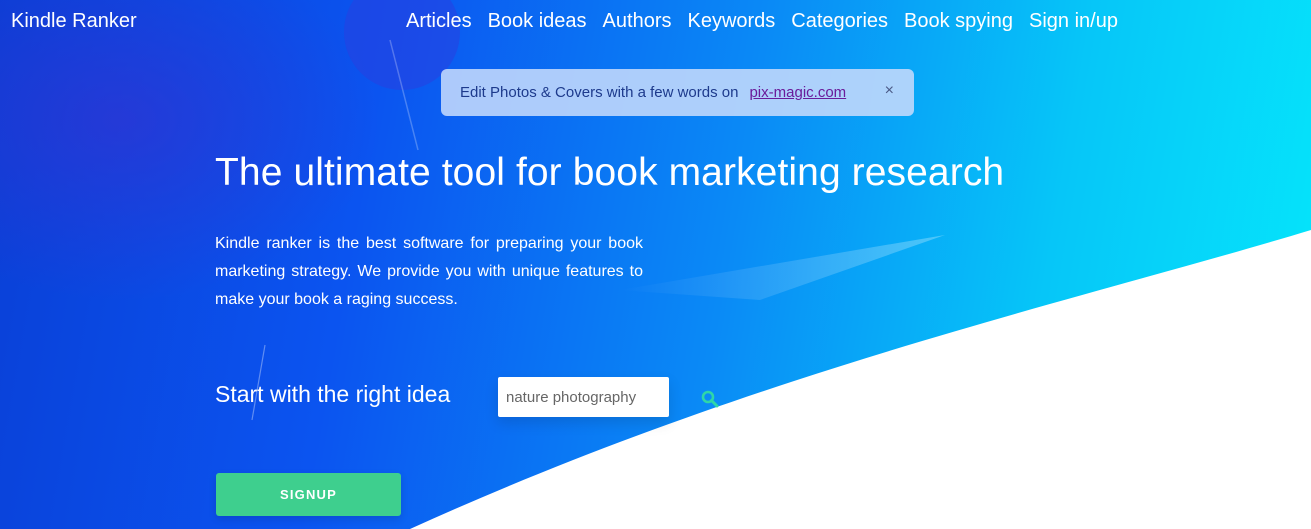 The width and height of the screenshot is (1311, 529). Describe the element at coordinates (797, 92) in the screenshot. I see `banner-link: pix-magic.com` at that location.